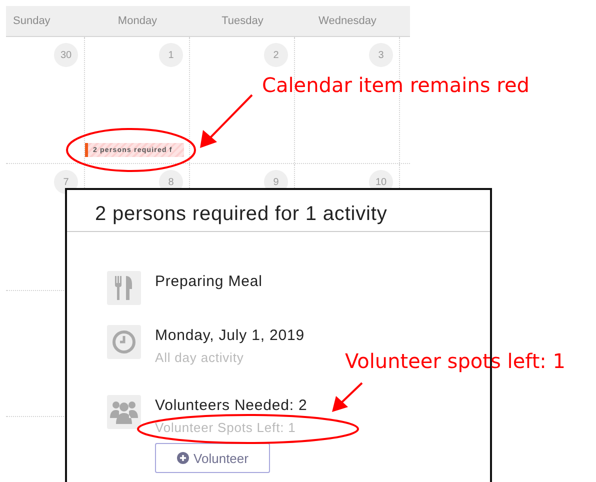  I want to click on weekday-header: Monday, so click(137, 21).